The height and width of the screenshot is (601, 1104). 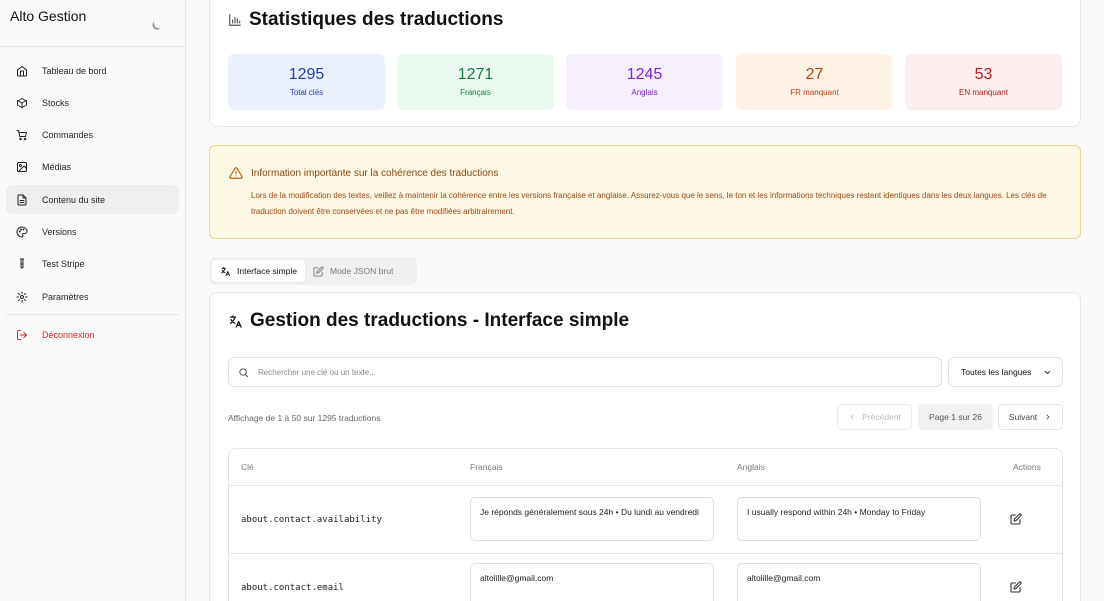 I want to click on sidebar-item-label: Médias, so click(x=57, y=167).